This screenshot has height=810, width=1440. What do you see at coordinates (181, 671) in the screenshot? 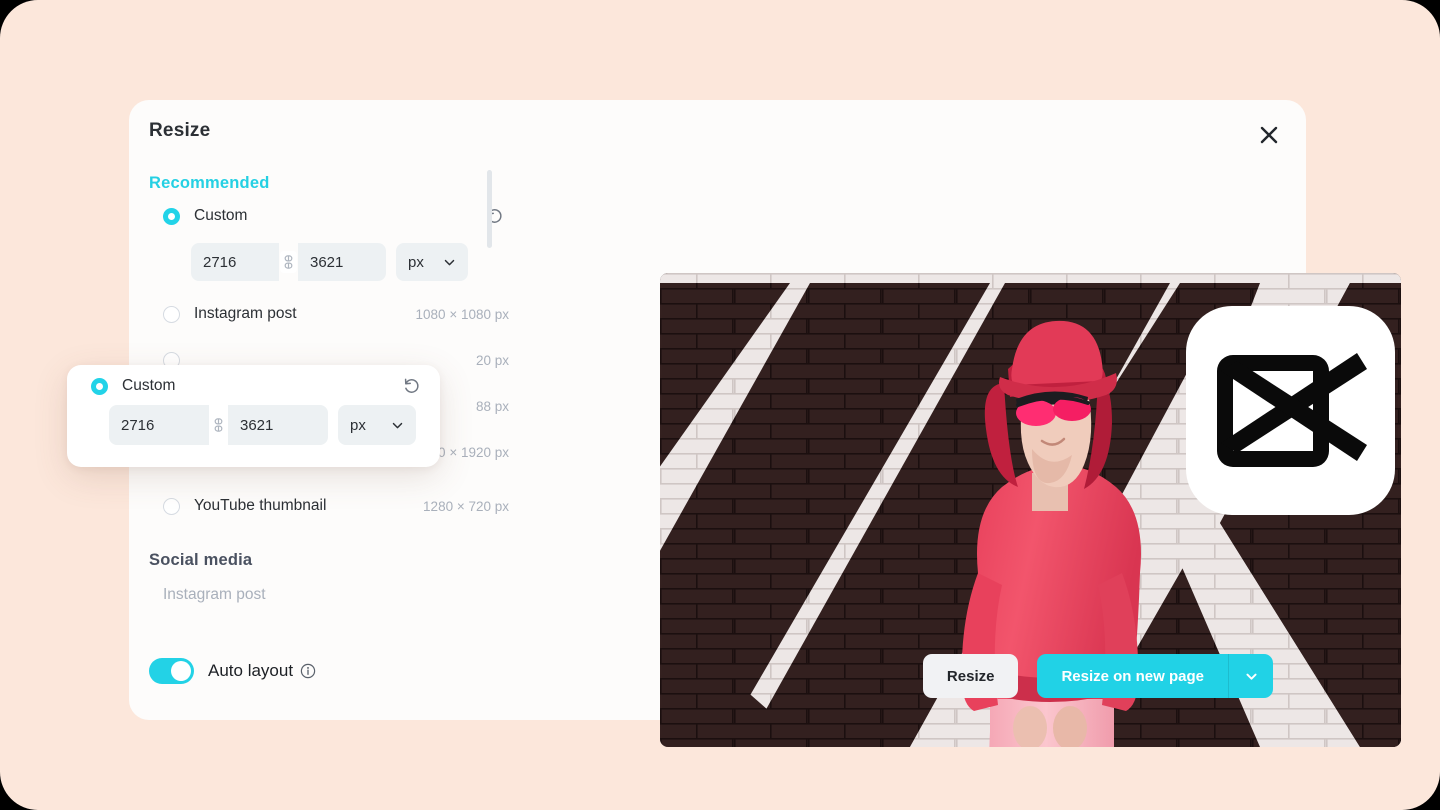
I see `toggle-knob` at bounding box center [181, 671].